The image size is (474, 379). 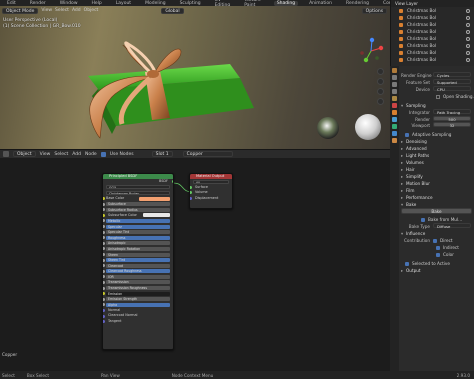 What do you see at coordinates (436, 148) in the screenshot?
I see `advanced-panel-header: ▸ Advanced` at bounding box center [436, 148].